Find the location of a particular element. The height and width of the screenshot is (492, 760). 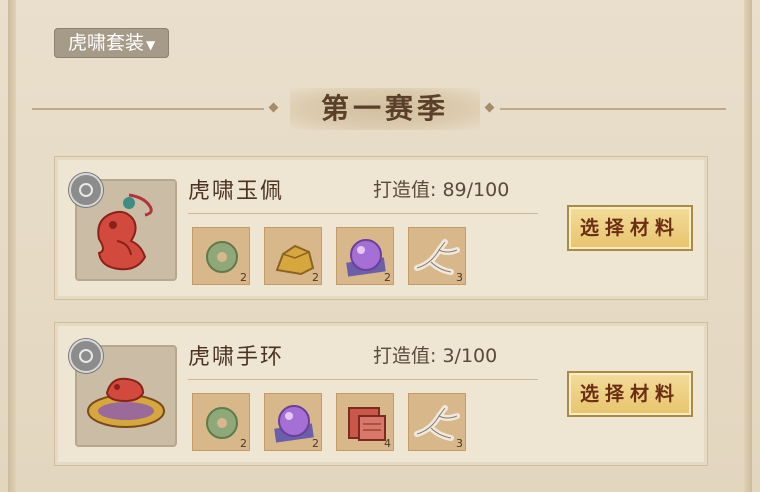

forge-progress: 打造值: 89/100 is located at coordinates (441, 188).